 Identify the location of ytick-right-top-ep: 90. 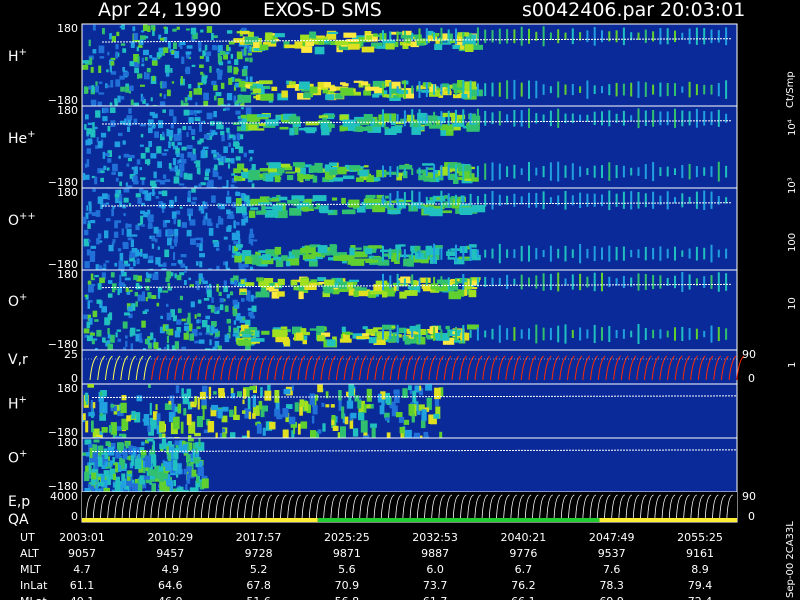
(749, 496).